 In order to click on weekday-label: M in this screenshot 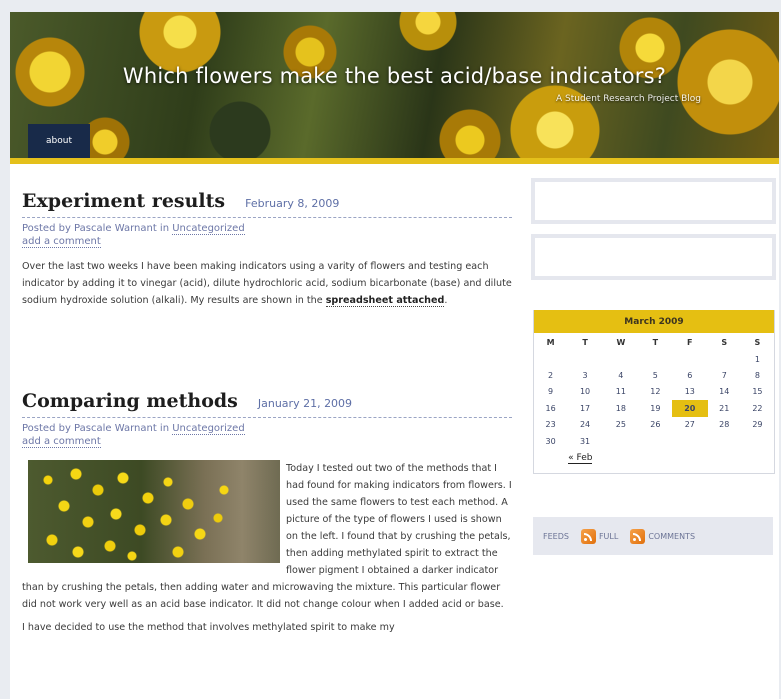, I will do `click(550, 342)`.